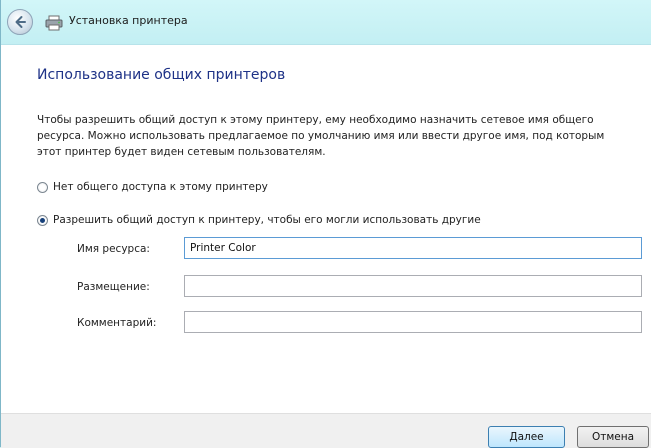  I want to click on comment-input, so click(413, 322).